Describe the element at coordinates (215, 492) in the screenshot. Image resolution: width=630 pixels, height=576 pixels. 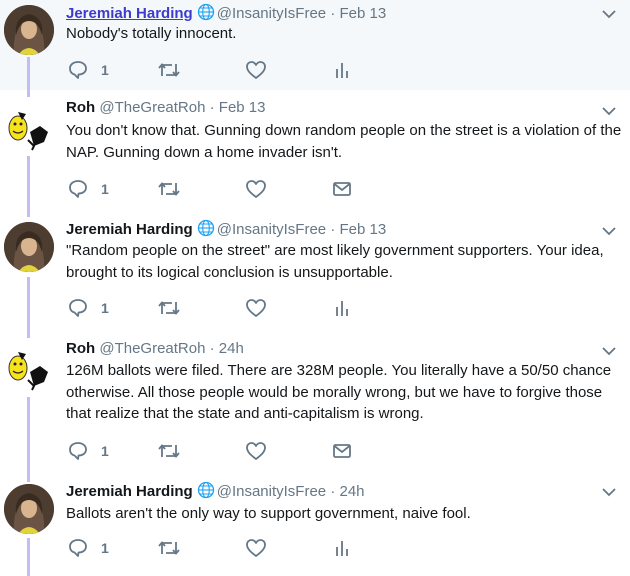
I see `tweet-header: Jeremiah Harding @InsanityIsFree · 24h` at that location.